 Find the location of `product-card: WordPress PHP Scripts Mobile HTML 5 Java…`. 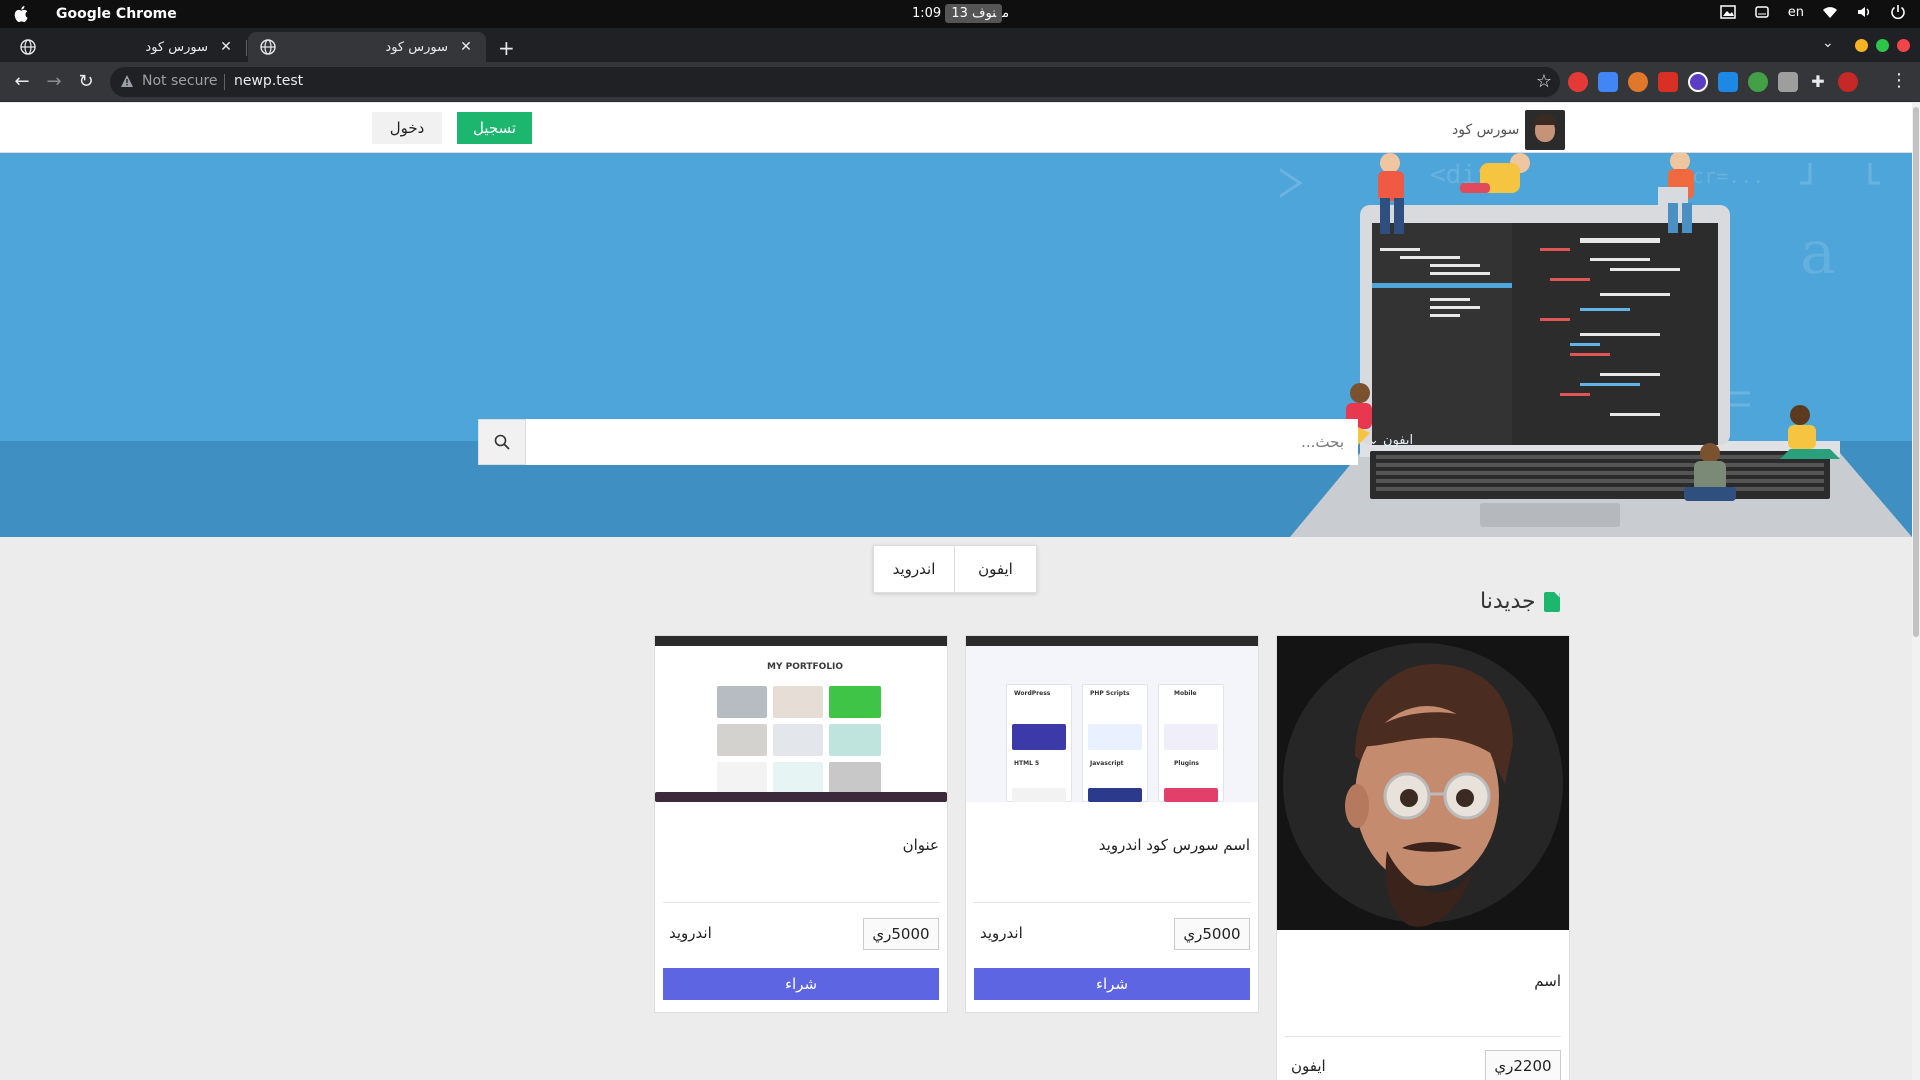

product-card: WordPress PHP Scripts Mobile HTML 5 Java… is located at coordinates (1112, 824).